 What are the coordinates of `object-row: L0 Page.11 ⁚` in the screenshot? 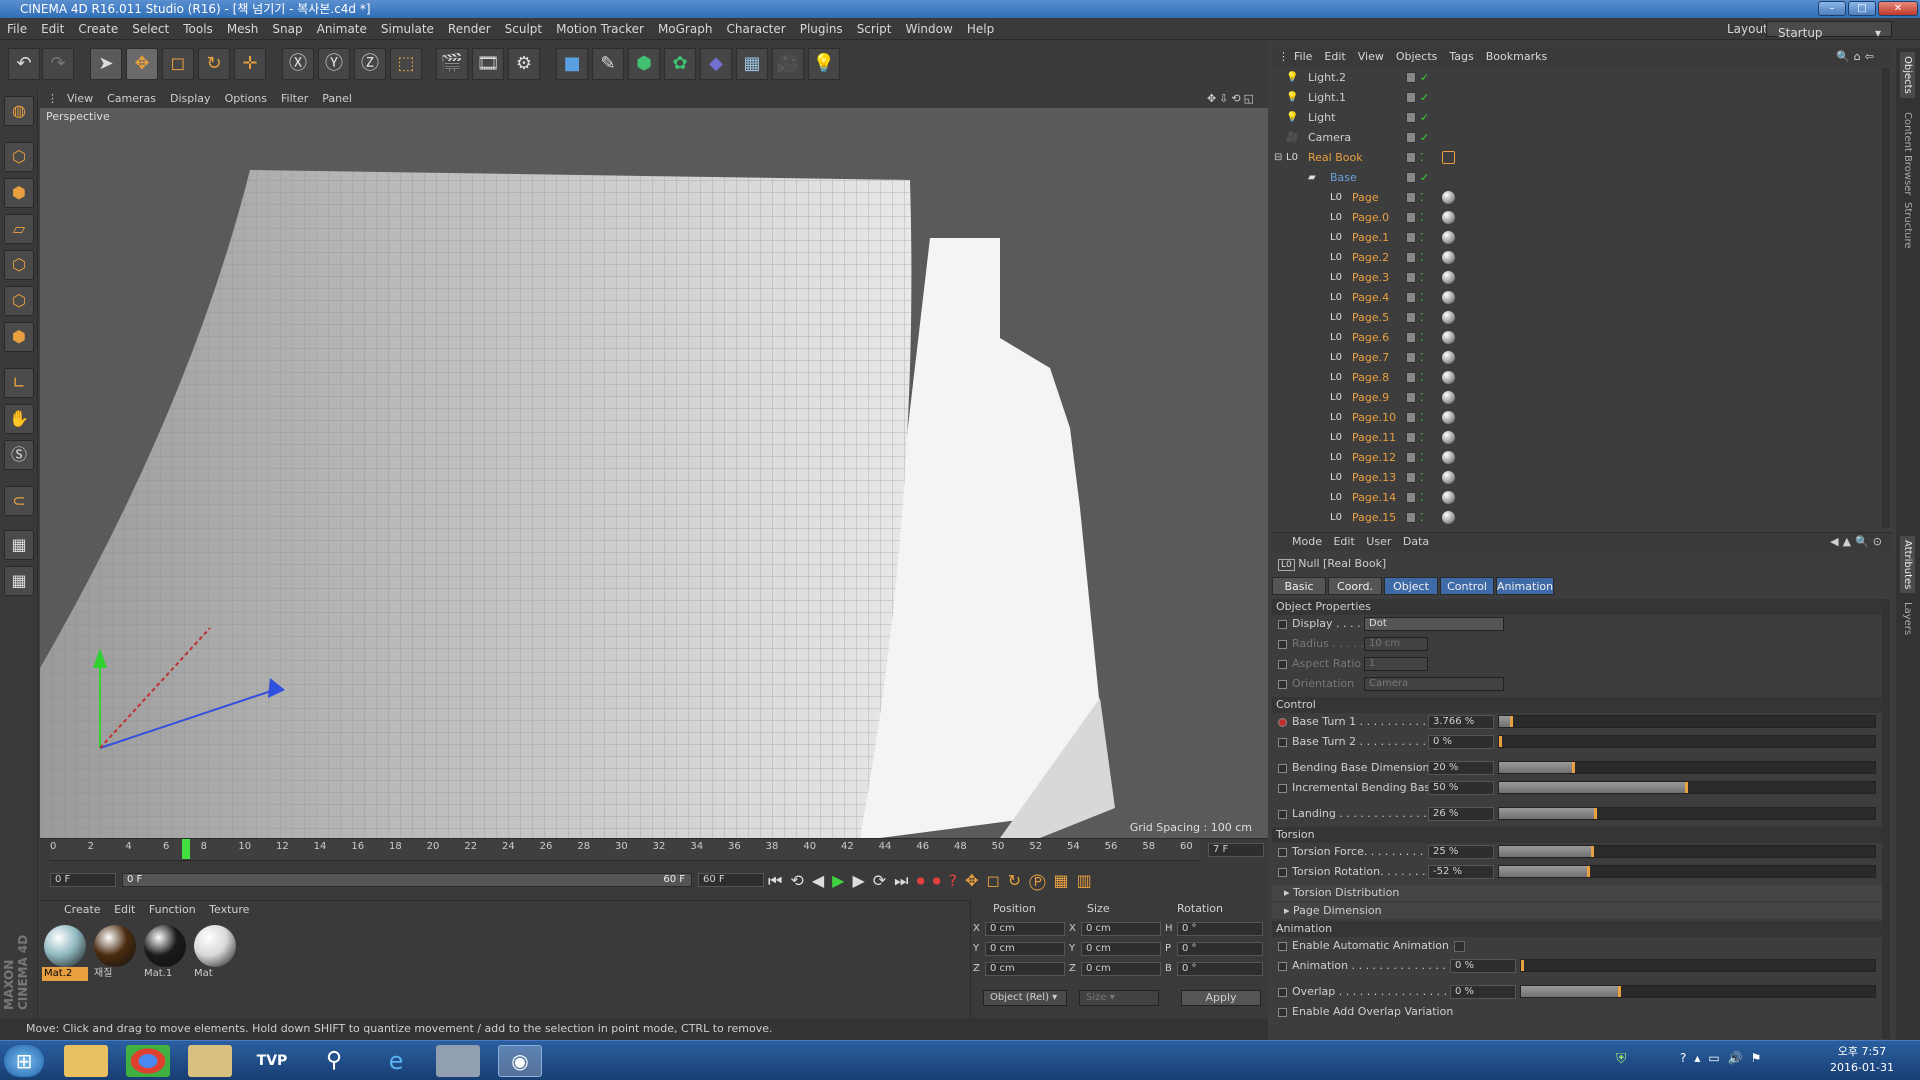 It's located at (1577, 438).